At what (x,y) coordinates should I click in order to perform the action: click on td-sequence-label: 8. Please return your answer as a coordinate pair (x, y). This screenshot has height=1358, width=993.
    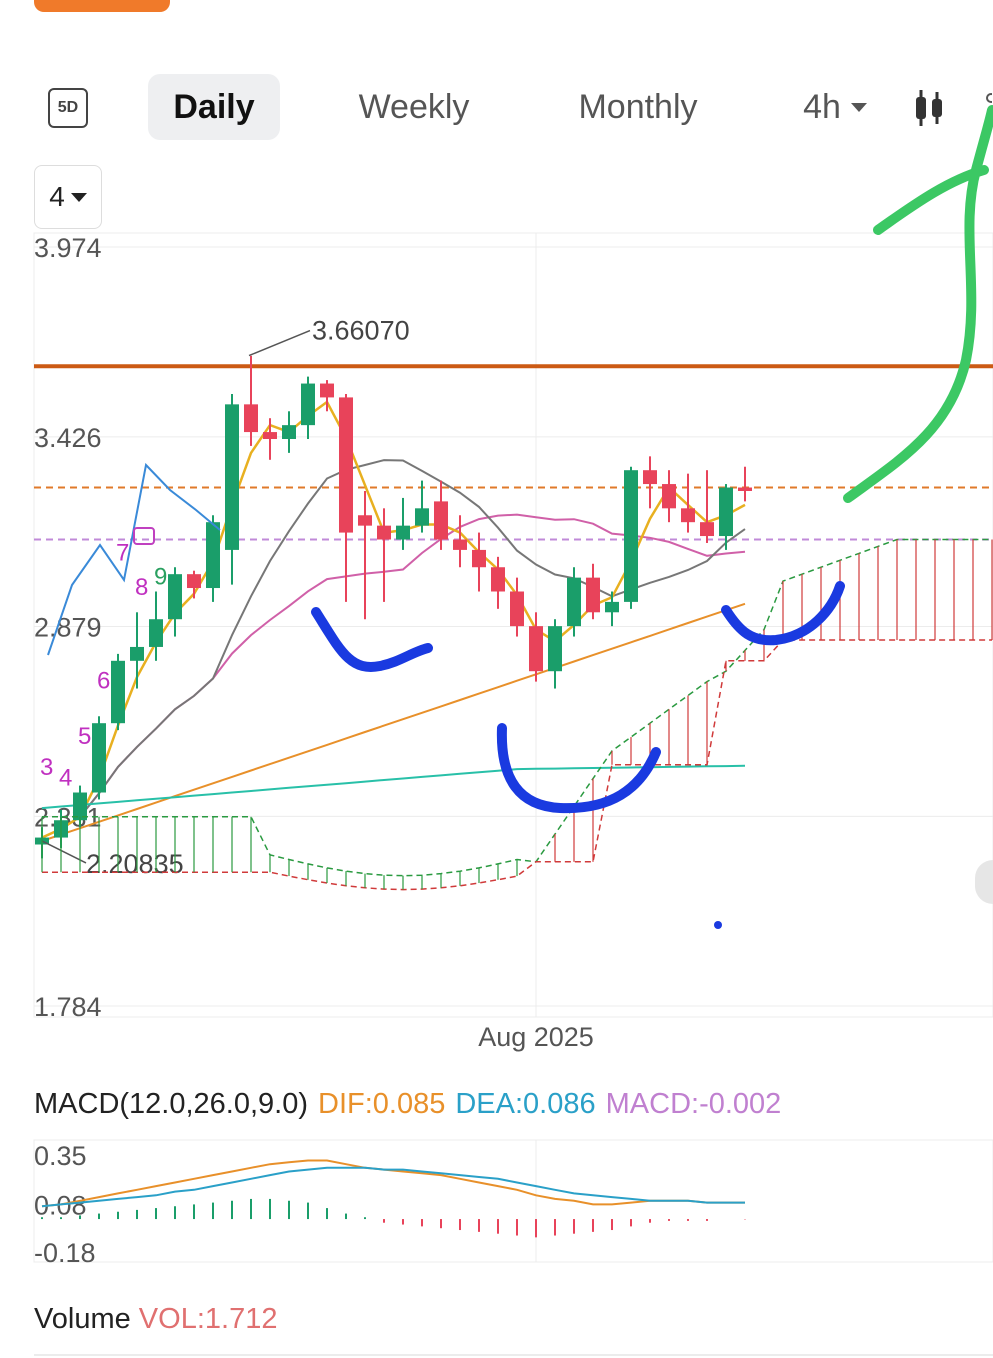
    Looking at the image, I should click on (141, 587).